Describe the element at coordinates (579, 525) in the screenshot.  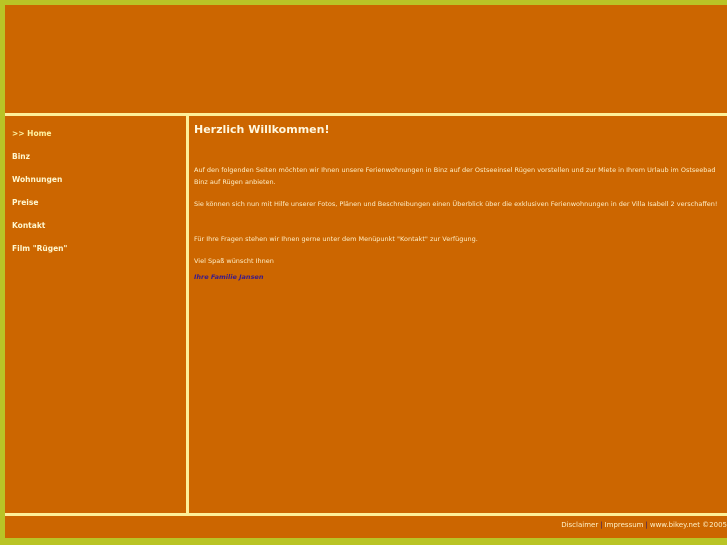
I see `disclaimer-link: Disclaimer` at that location.